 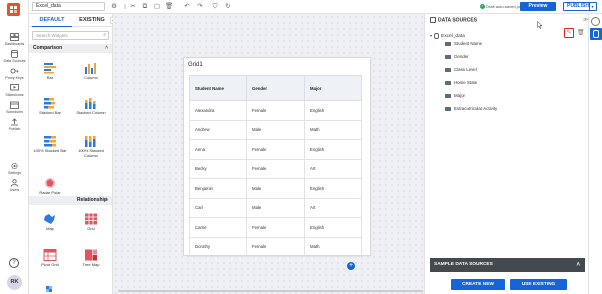 I want to click on help-button: ?, so click(x=14, y=263).